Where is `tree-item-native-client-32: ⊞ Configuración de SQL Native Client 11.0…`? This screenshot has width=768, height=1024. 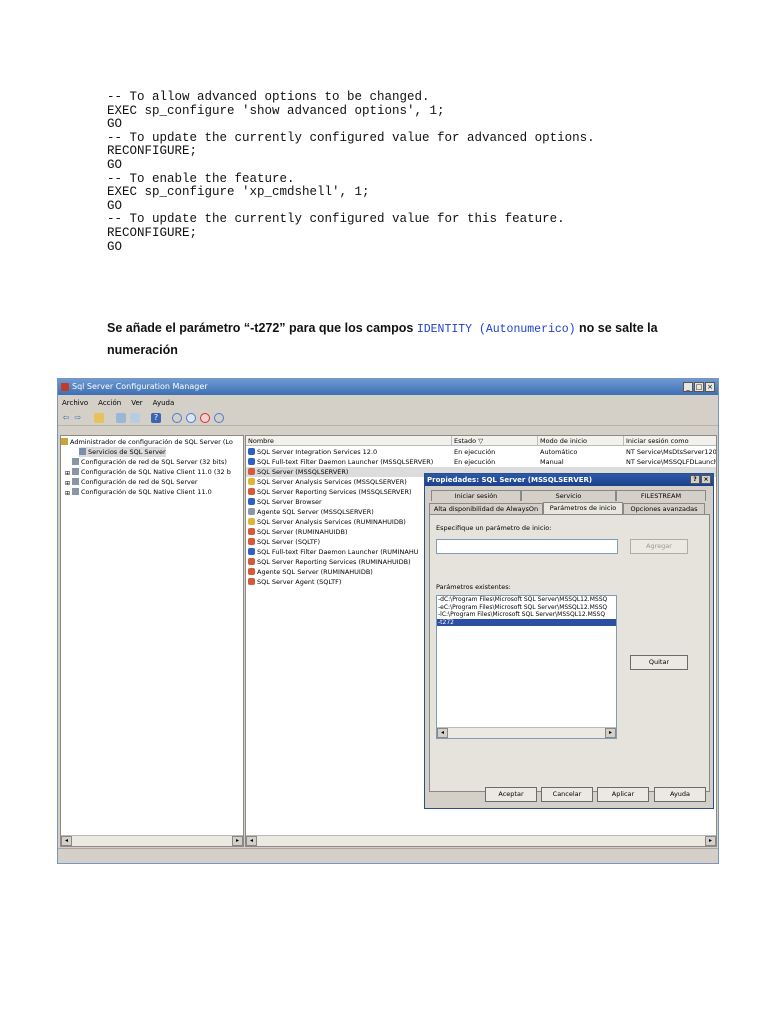
tree-item-native-client-32: ⊞ Configuración de SQL Native Client 11.0… is located at coordinates (148, 472).